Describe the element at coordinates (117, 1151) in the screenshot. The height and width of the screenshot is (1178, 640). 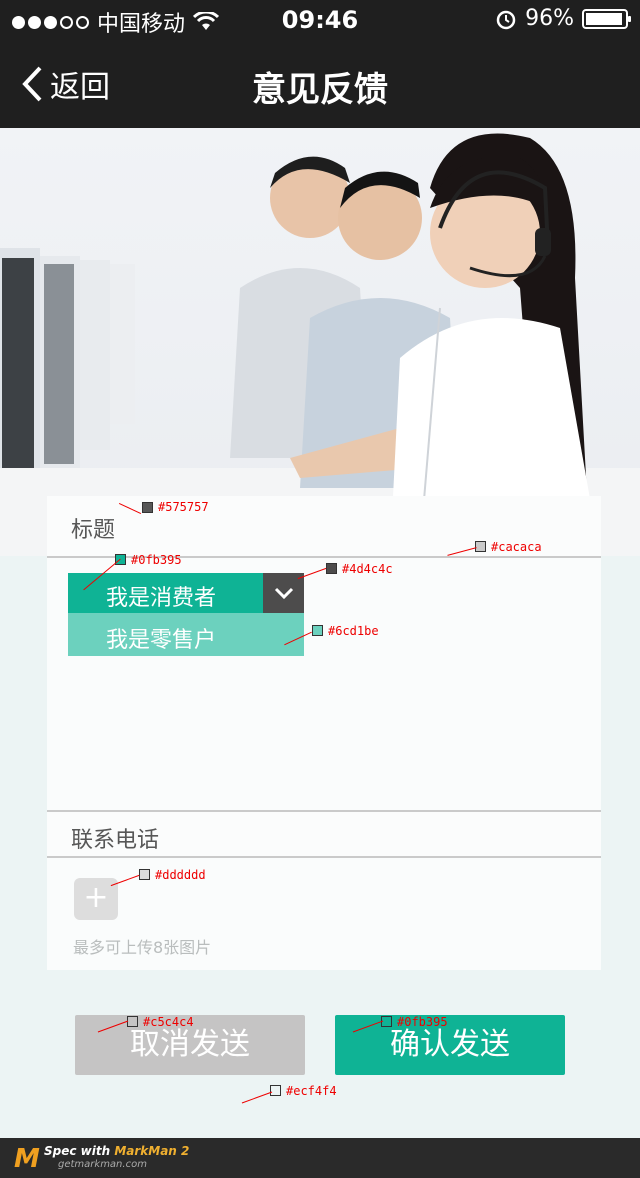
I see `spec-text: Spec with MarkMan 2` at that location.